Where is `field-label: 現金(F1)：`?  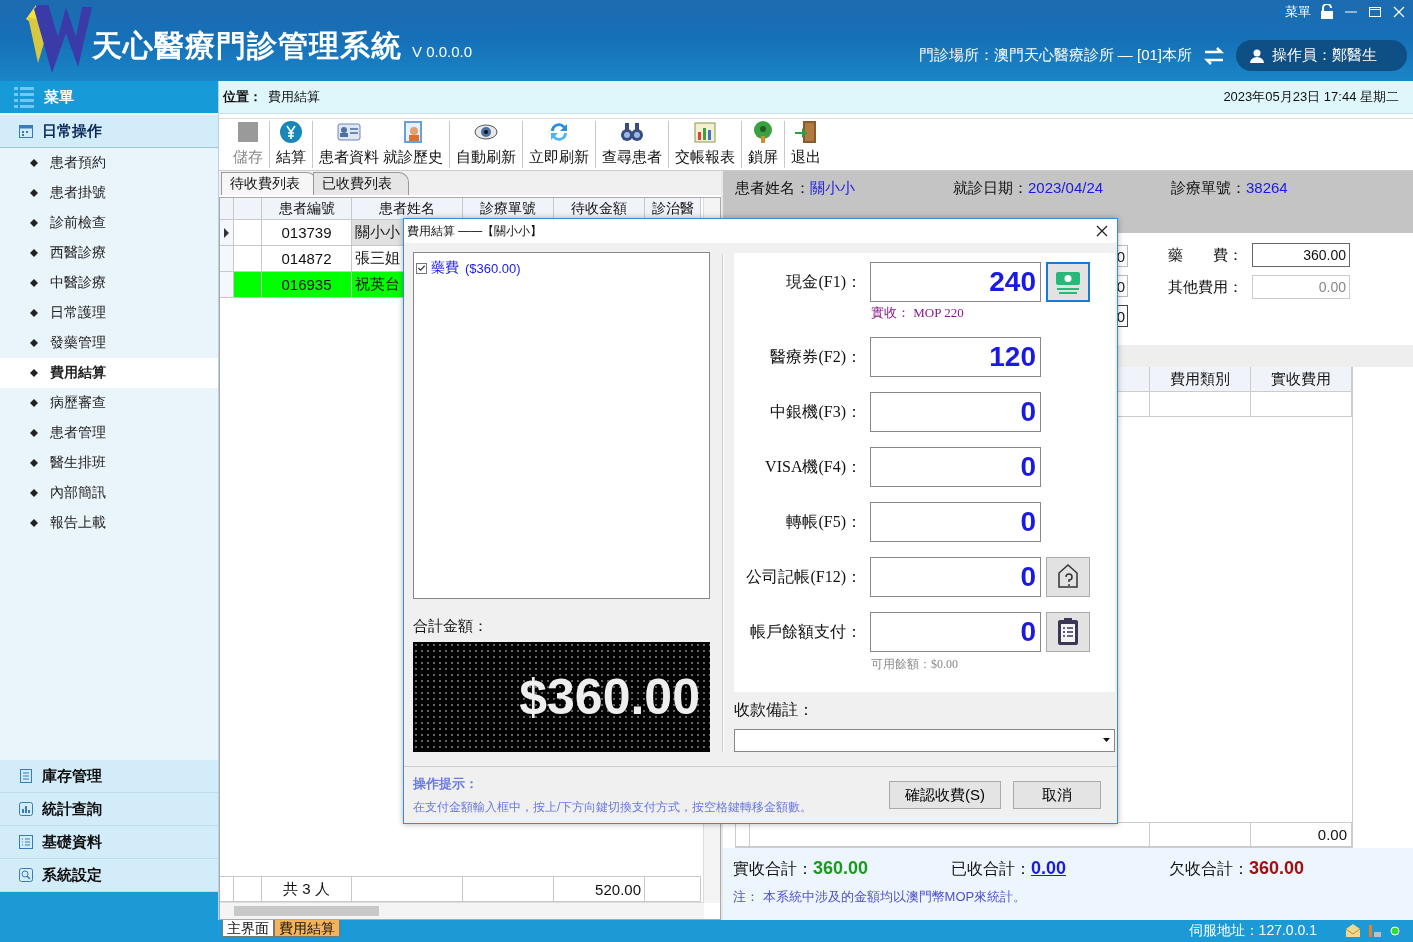
field-label: 現金(F1)： is located at coordinates (824, 282).